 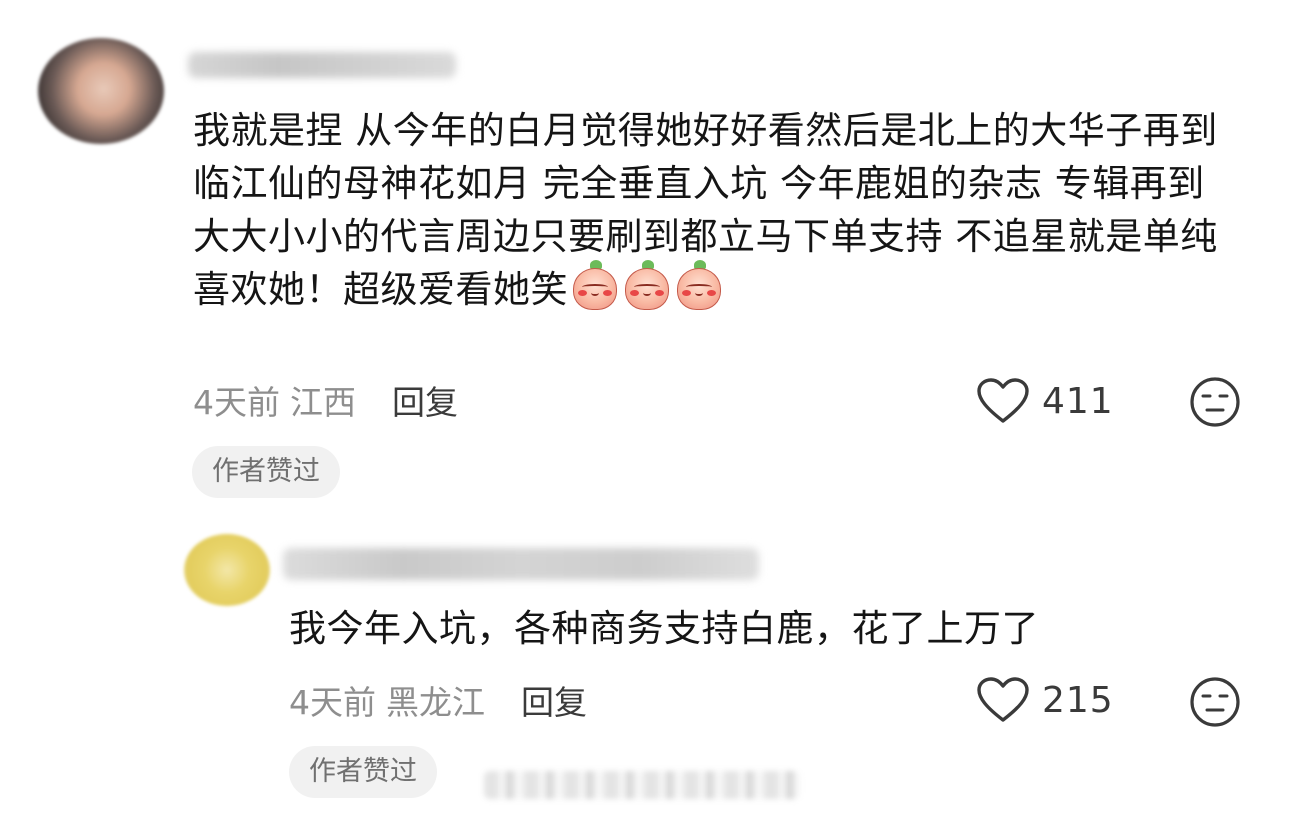 I want to click on comment-text-body: 我今年入坑，各种商务支持白鹿，花了上万了, so click(x=664, y=628).